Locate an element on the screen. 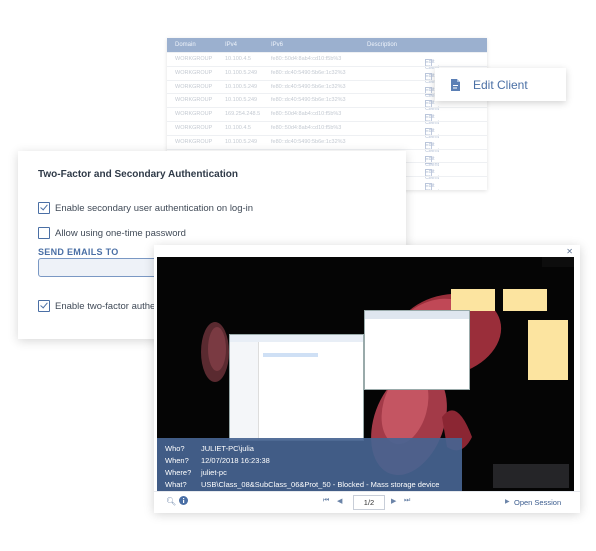  header-ipv4: IPv4 is located at coordinates (231, 45).